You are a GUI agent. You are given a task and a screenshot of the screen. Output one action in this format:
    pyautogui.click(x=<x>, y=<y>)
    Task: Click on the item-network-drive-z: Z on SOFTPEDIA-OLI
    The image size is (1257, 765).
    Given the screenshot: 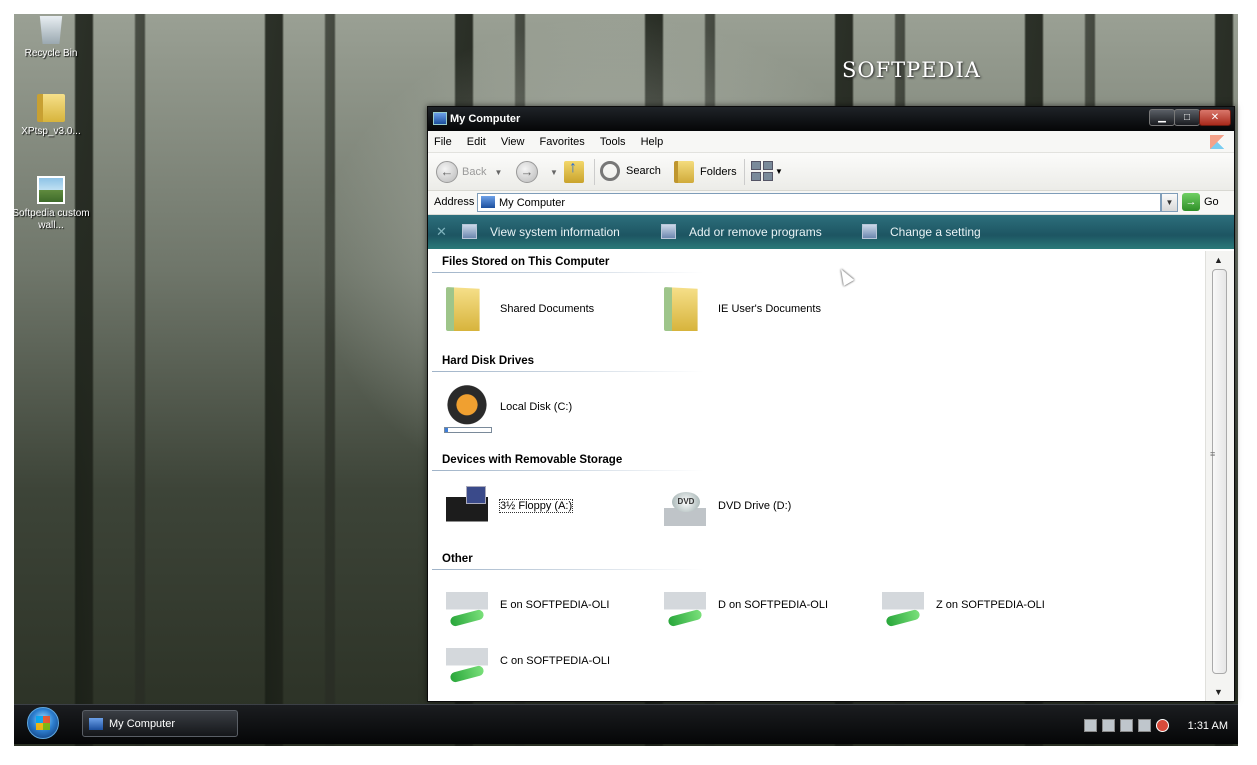 What is the action you would take?
    pyautogui.click(x=963, y=605)
    